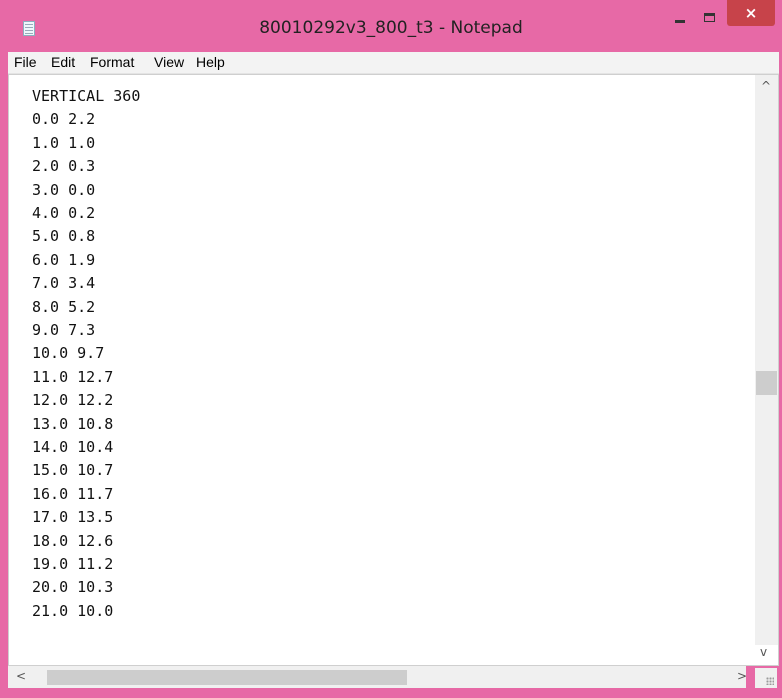 The image size is (782, 698). I want to click on text-line: VERTICAL 360, so click(86, 96).